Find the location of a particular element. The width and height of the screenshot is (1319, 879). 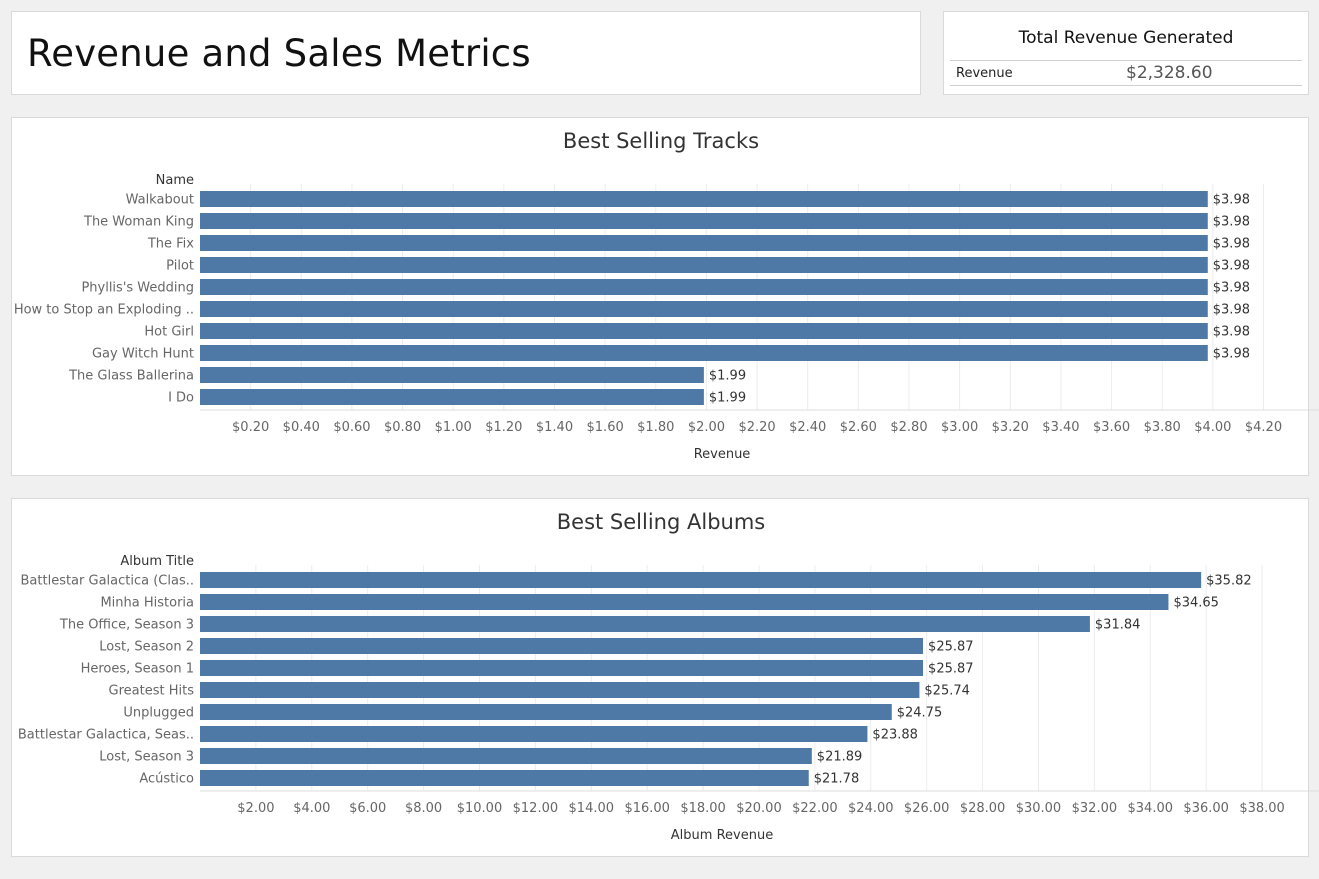

tick-label: $22.00 is located at coordinates (815, 808).